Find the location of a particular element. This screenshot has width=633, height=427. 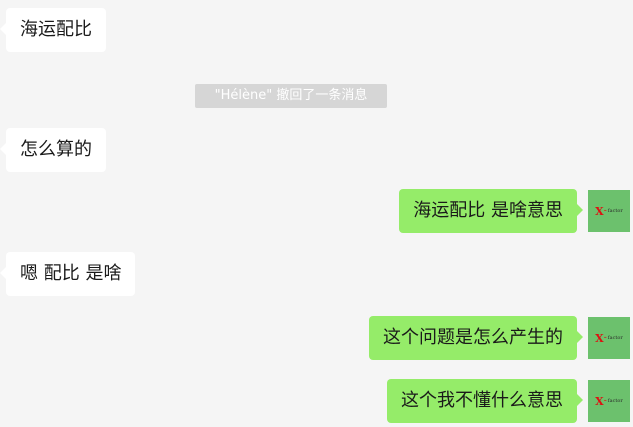

message-outgoing: 这个问题是怎么产生的 is located at coordinates (476, 338).